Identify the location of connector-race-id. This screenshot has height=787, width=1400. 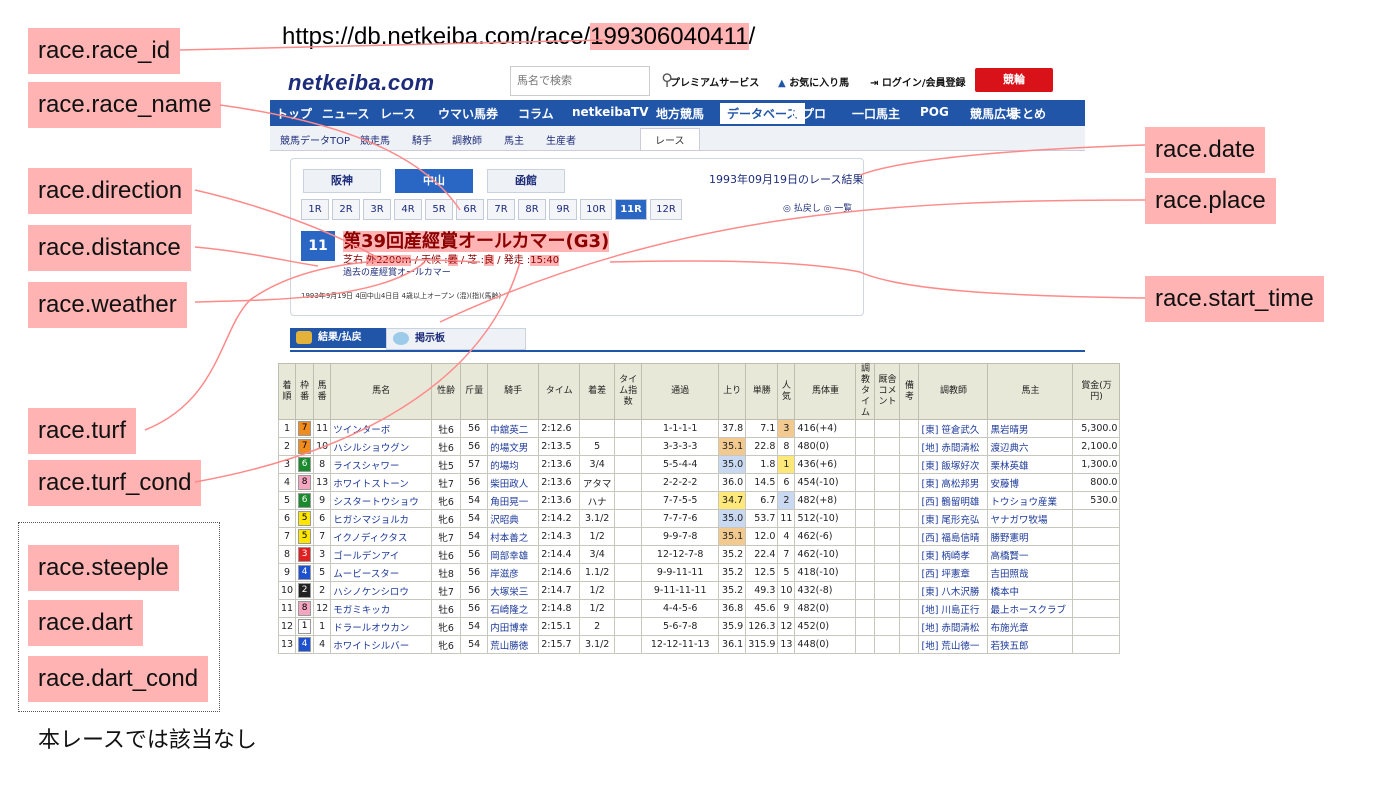
(392, 45).